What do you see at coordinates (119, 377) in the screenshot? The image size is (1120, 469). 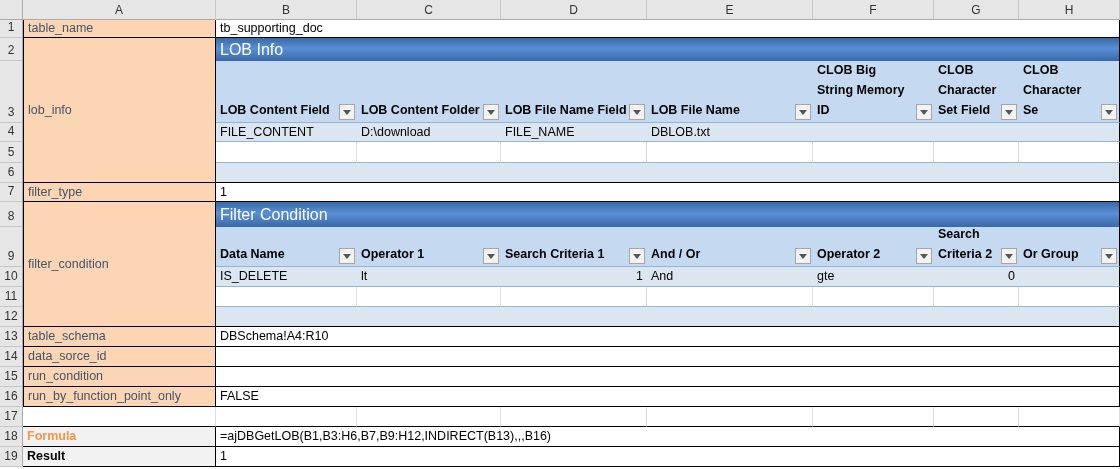 I see `field-label: run_condition` at bounding box center [119, 377].